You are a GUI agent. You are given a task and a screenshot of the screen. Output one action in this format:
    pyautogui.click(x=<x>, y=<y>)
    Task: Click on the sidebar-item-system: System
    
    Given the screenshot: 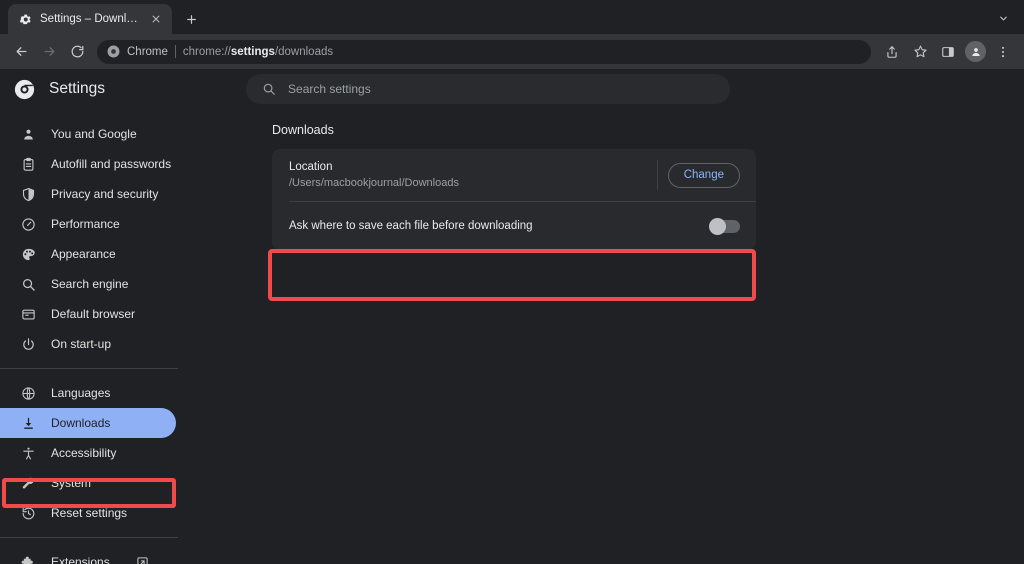 What is the action you would take?
    pyautogui.click(x=88, y=483)
    